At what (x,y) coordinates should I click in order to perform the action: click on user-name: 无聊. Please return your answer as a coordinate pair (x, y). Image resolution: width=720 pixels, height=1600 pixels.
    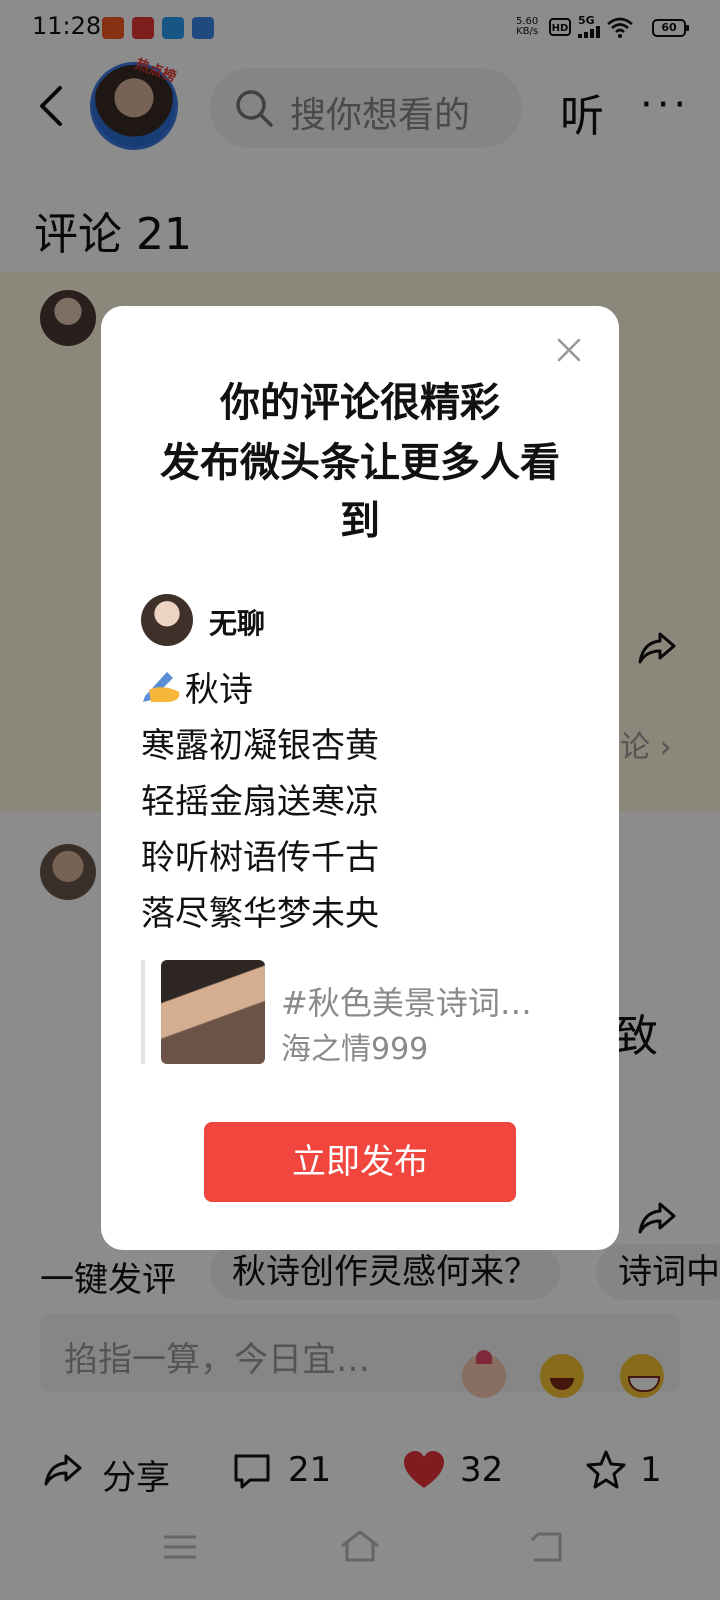
    Looking at the image, I should click on (237, 623).